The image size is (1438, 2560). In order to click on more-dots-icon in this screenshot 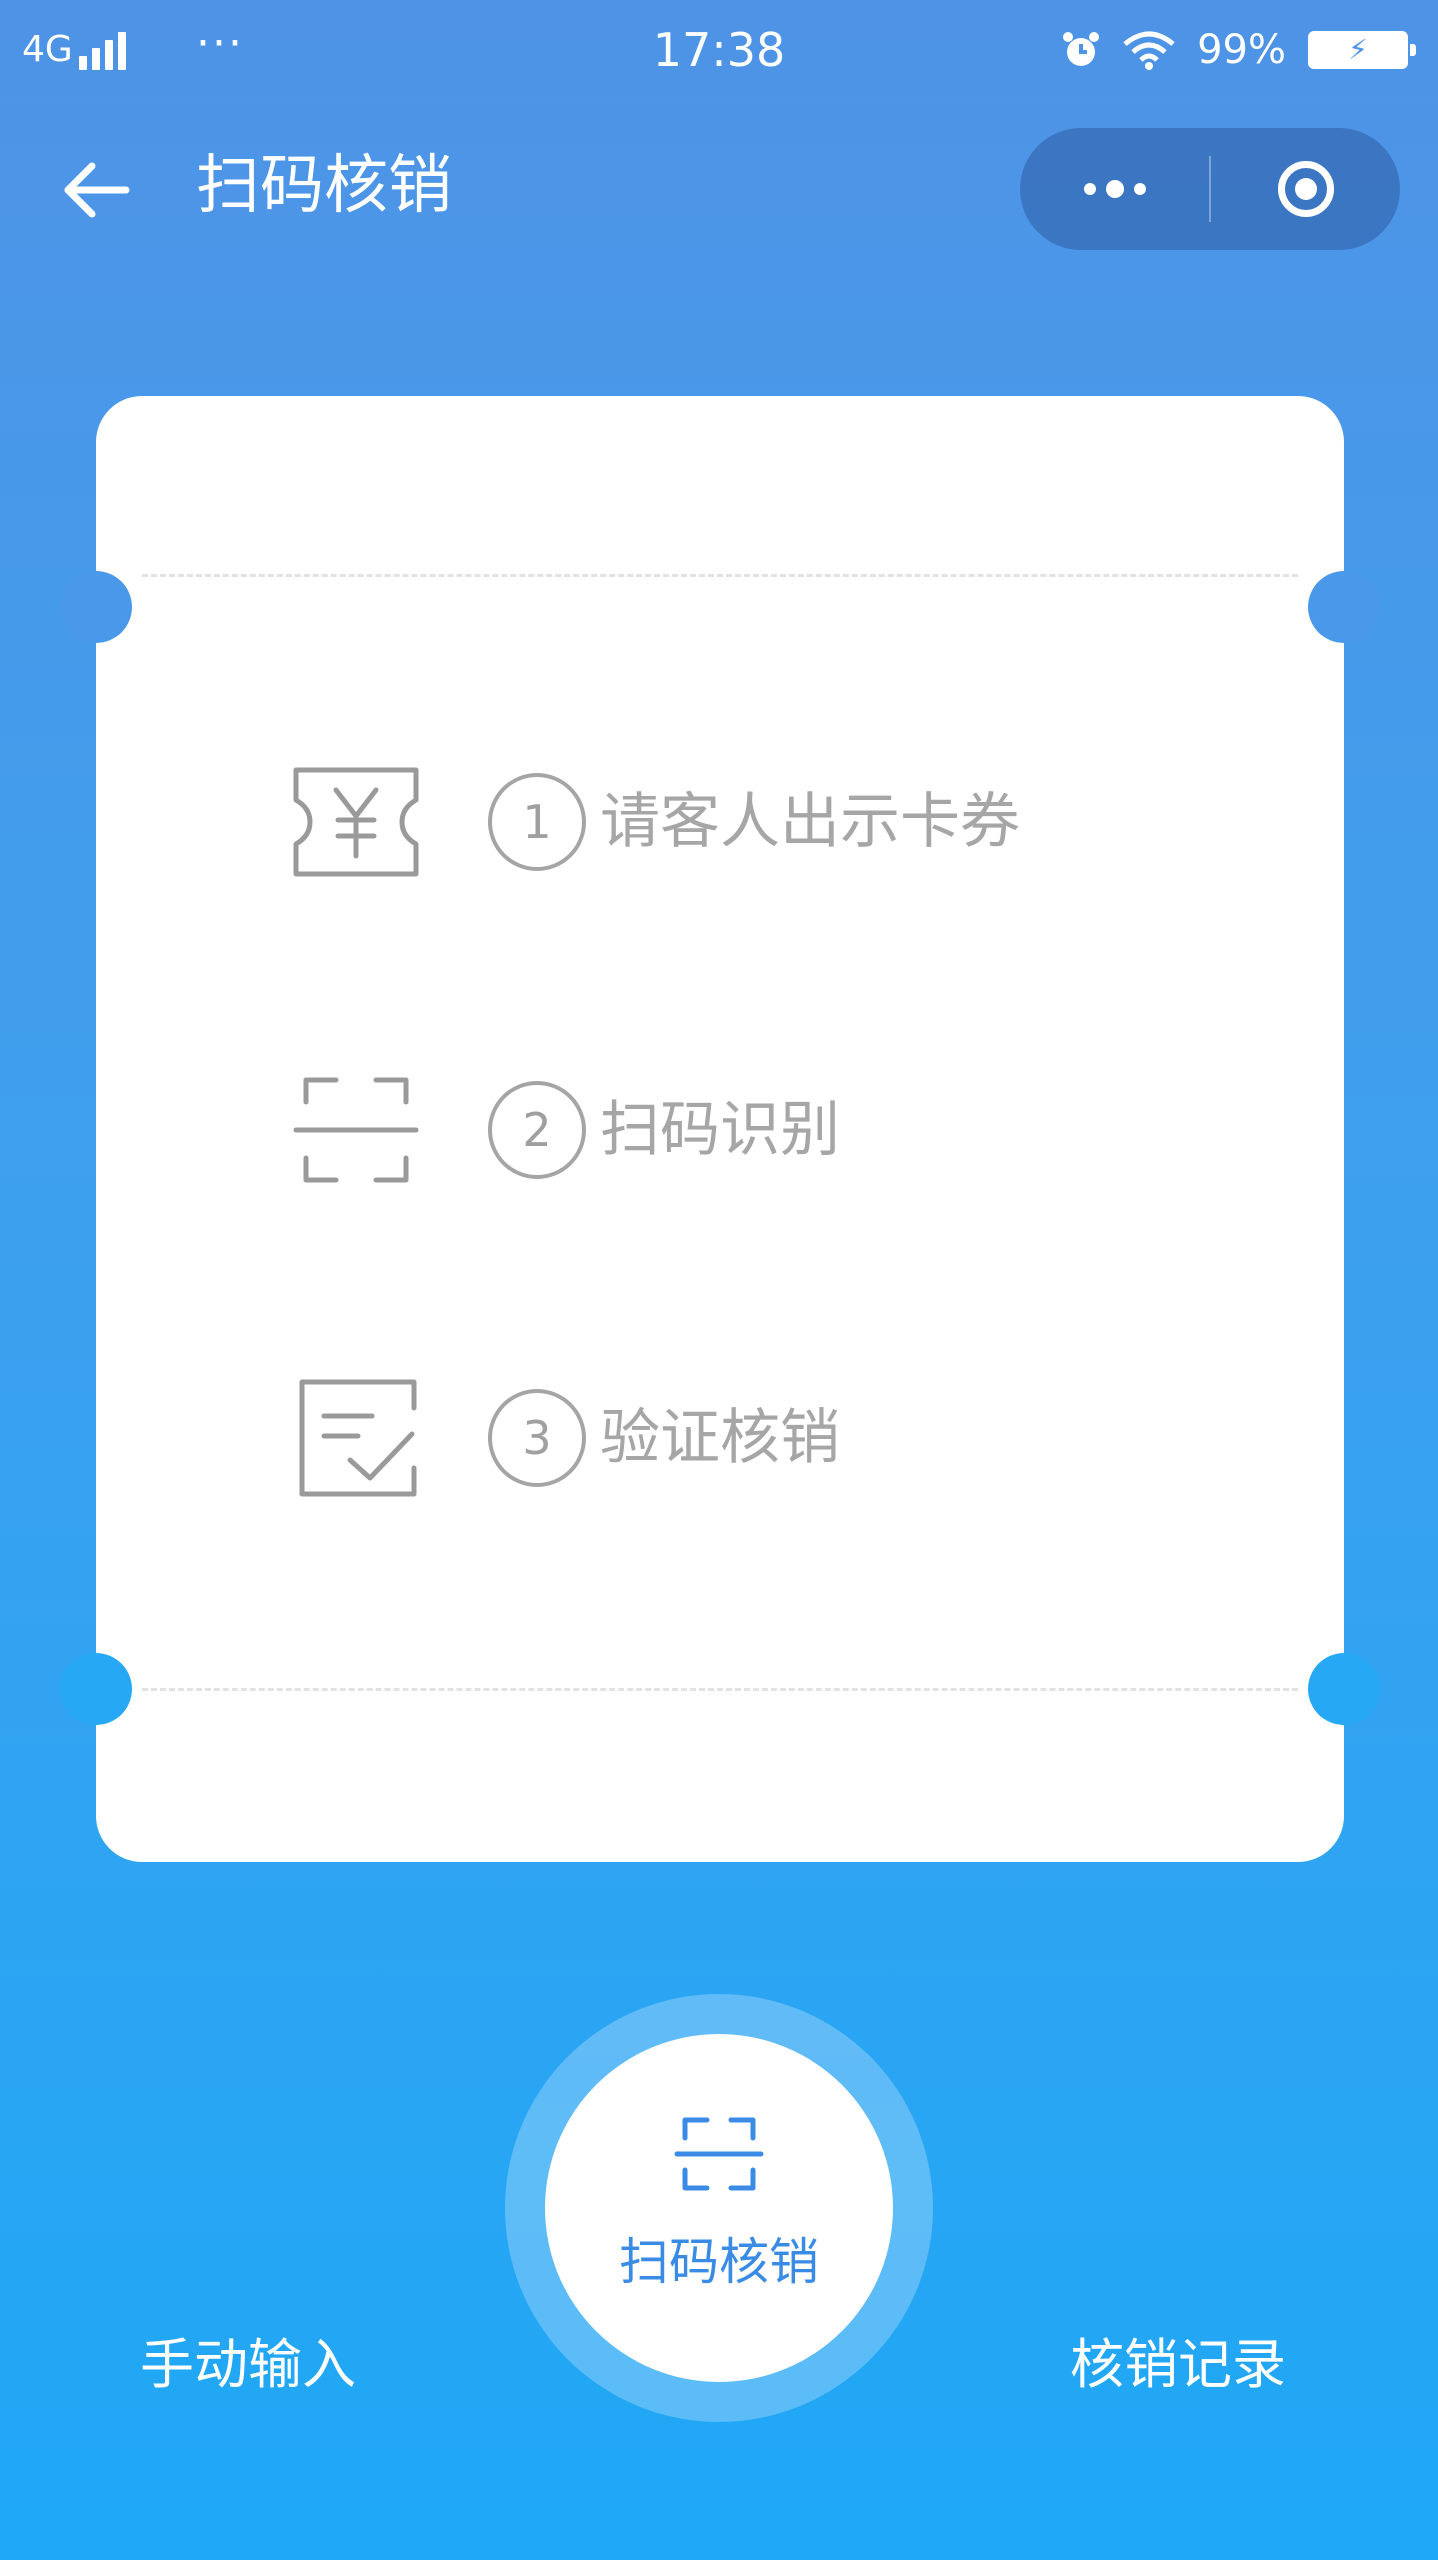, I will do `click(1114, 189)`.